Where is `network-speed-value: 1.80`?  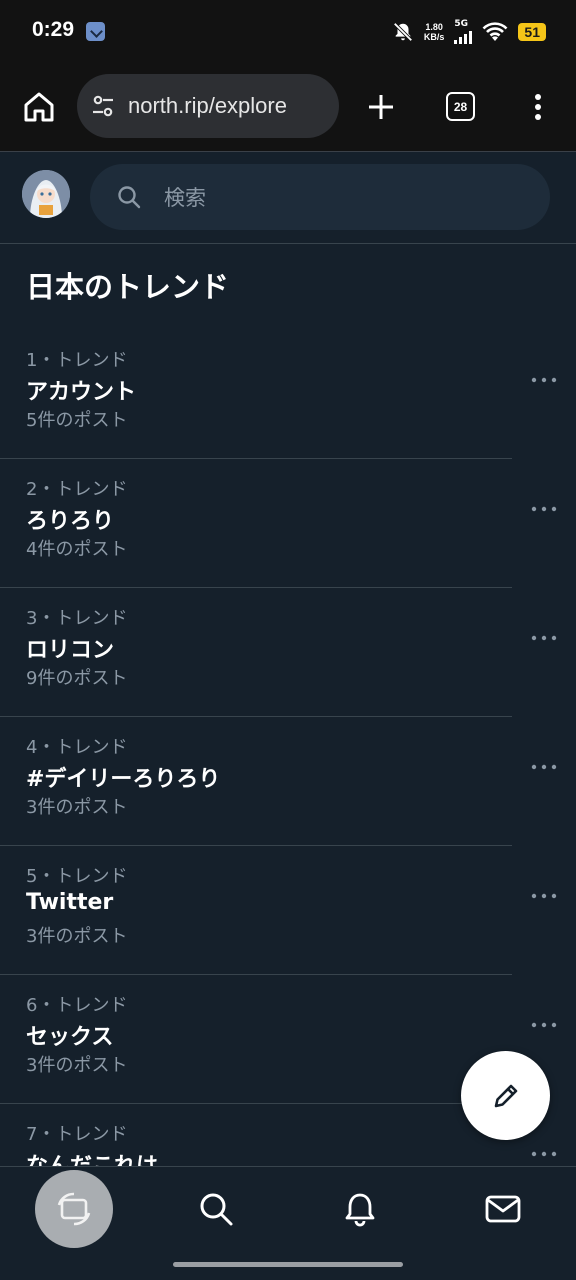
network-speed-value: 1.80 is located at coordinates (434, 27).